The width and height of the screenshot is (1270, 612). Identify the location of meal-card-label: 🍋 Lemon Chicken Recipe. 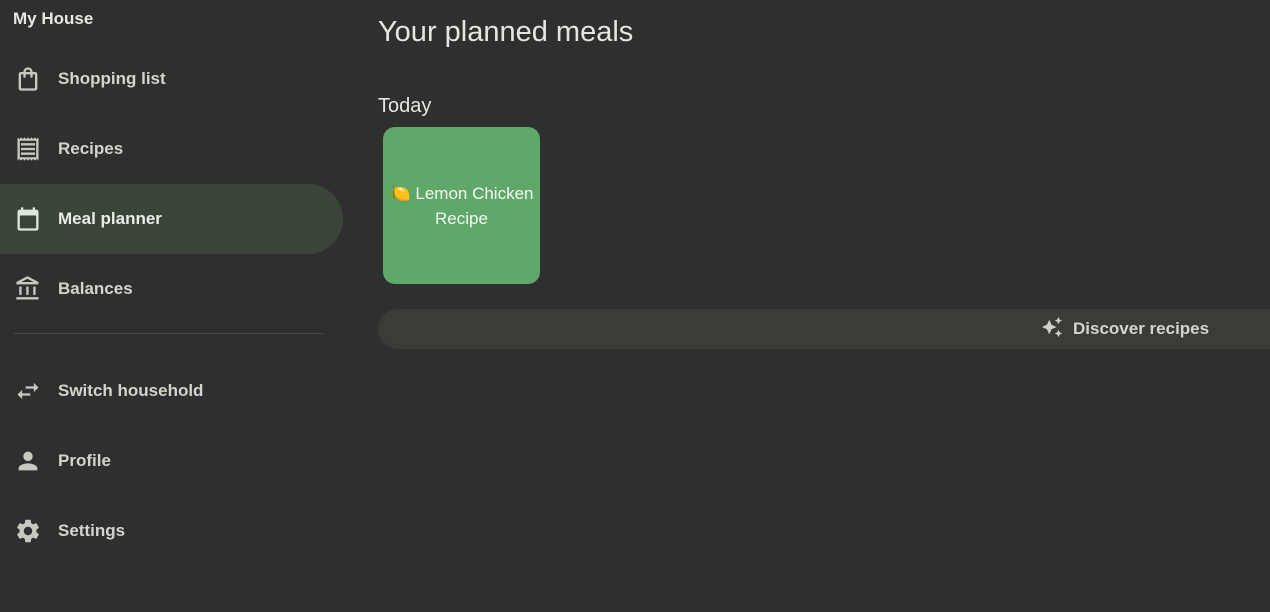
(461, 205).